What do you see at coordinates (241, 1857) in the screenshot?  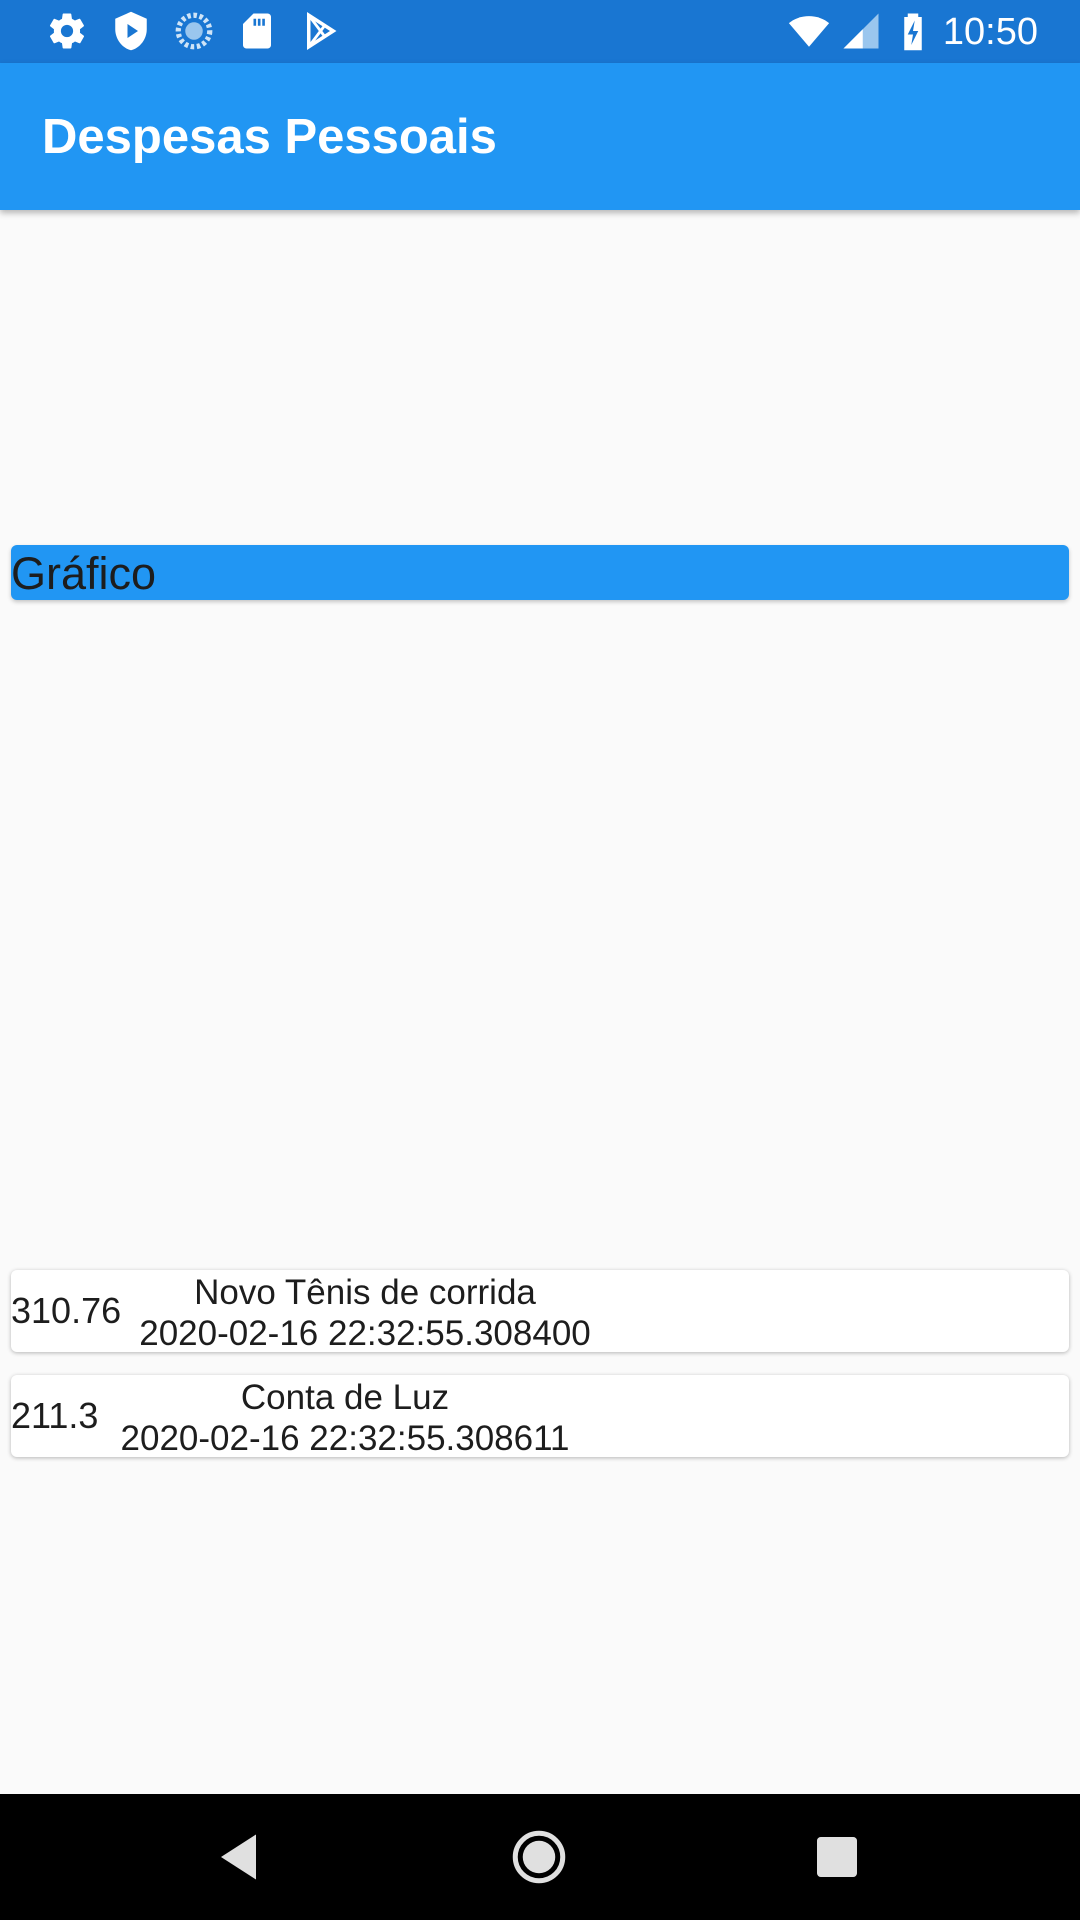 I see `back-icon` at bounding box center [241, 1857].